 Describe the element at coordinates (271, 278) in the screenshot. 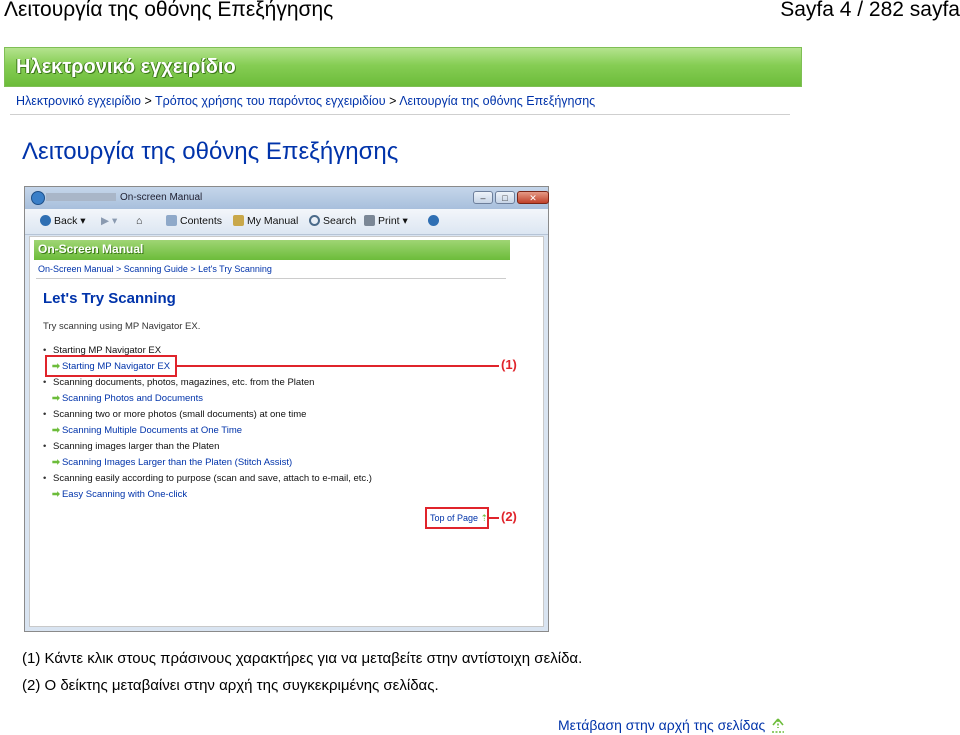

I see `inner-divider` at that location.